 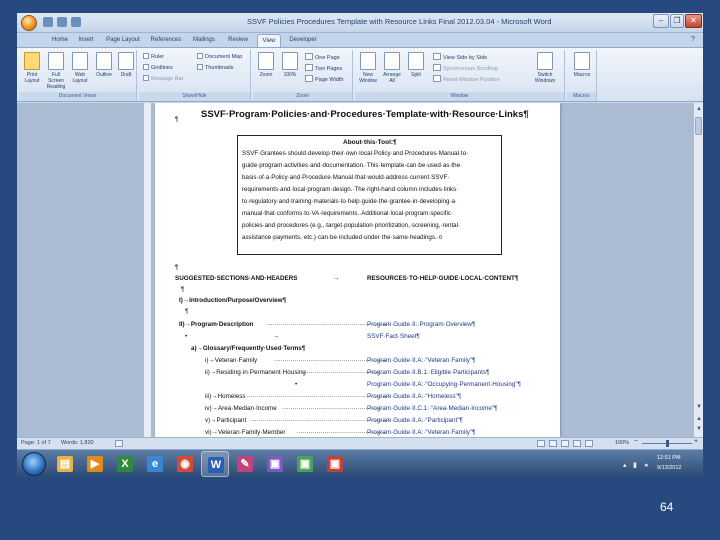 What do you see at coordinates (699, 407) in the screenshot?
I see `scroll-down-icon: ▼` at bounding box center [699, 407].